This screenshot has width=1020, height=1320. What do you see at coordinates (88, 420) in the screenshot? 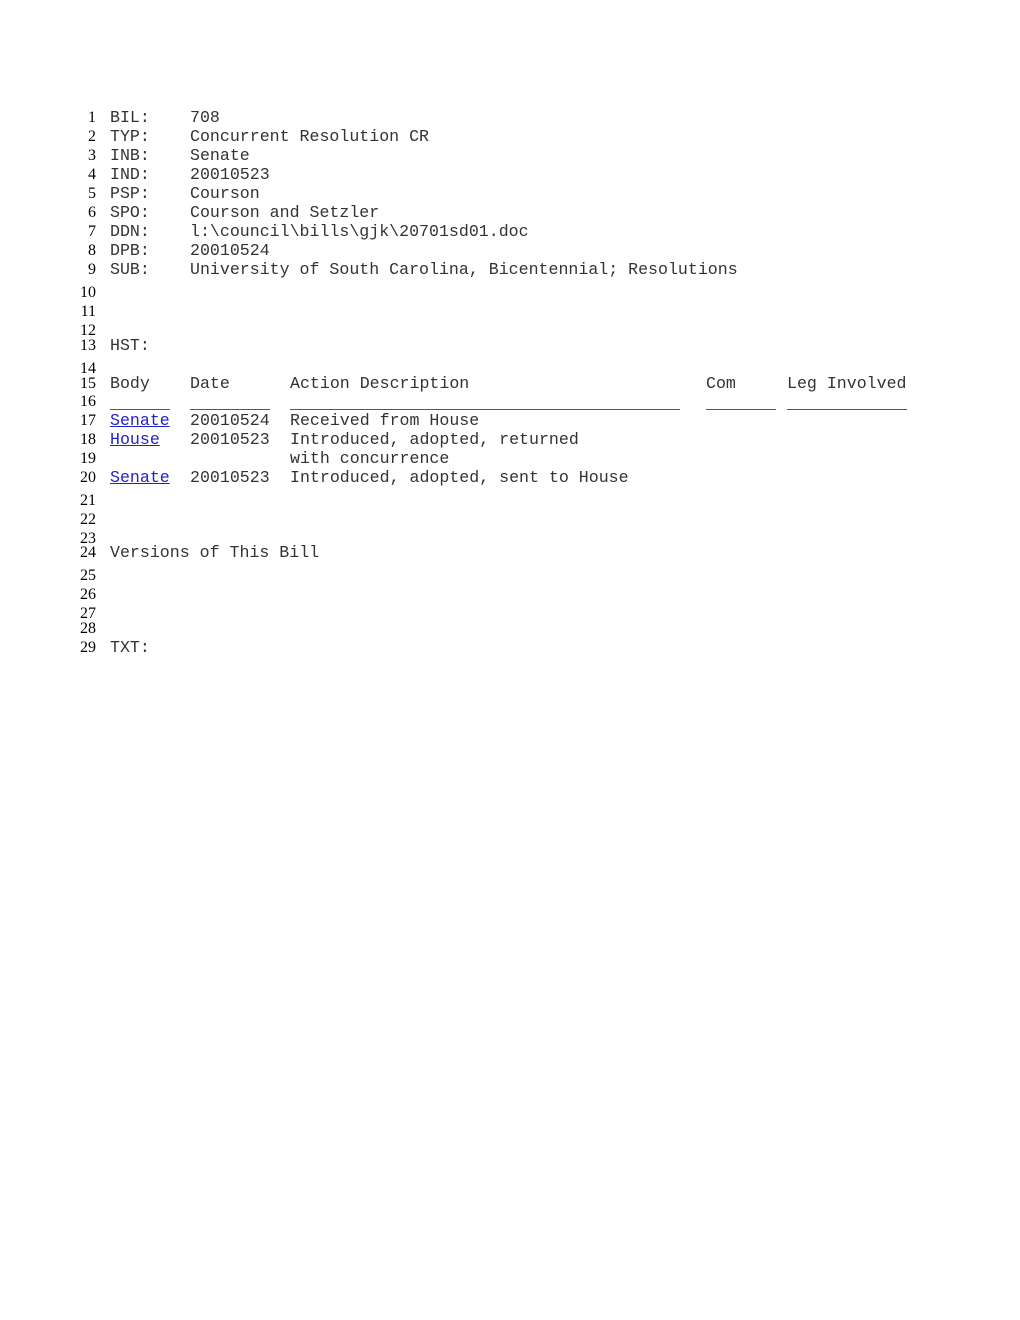
I see `line-number: 17` at bounding box center [88, 420].